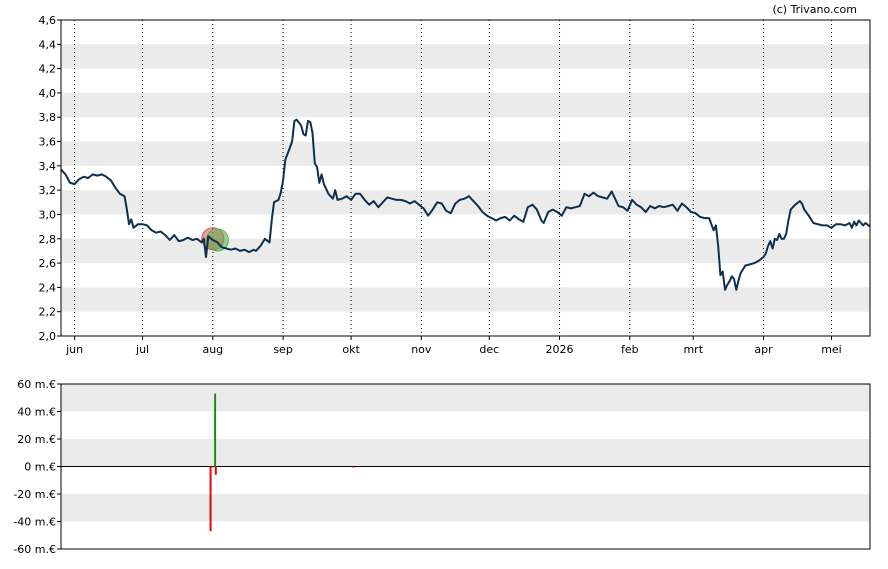 The width and height of the screenshot is (888, 569). Describe the element at coordinates (48, 44) in the screenshot. I see `y-tick-label: 4,4` at that location.